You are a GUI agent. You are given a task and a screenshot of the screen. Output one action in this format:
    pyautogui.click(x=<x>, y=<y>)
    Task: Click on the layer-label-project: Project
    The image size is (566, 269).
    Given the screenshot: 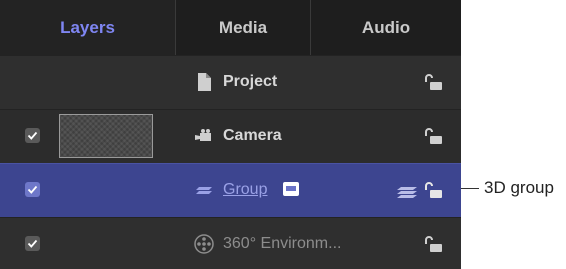 What is the action you would take?
    pyautogui.click(x=250, y=81)
    